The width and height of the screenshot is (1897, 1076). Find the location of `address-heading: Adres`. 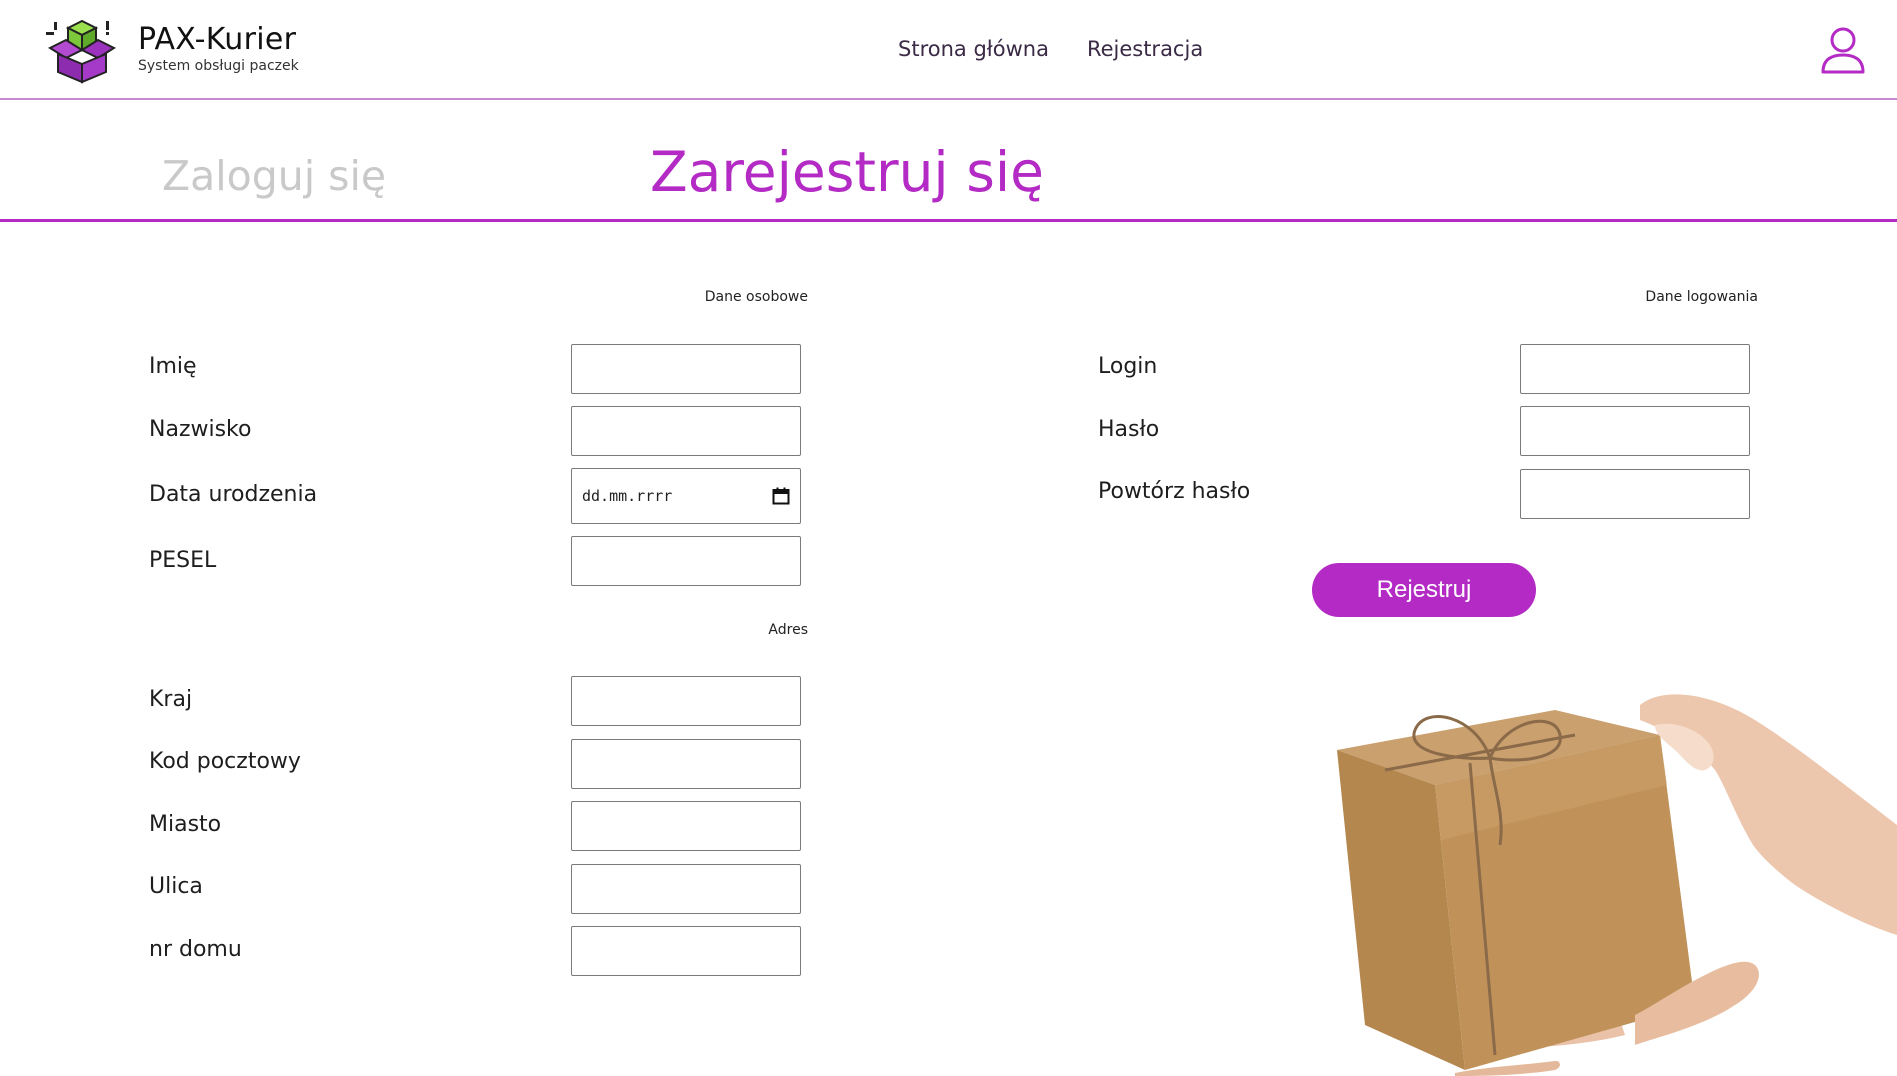

address-heading: Adres is located at coordinates (788, 630).